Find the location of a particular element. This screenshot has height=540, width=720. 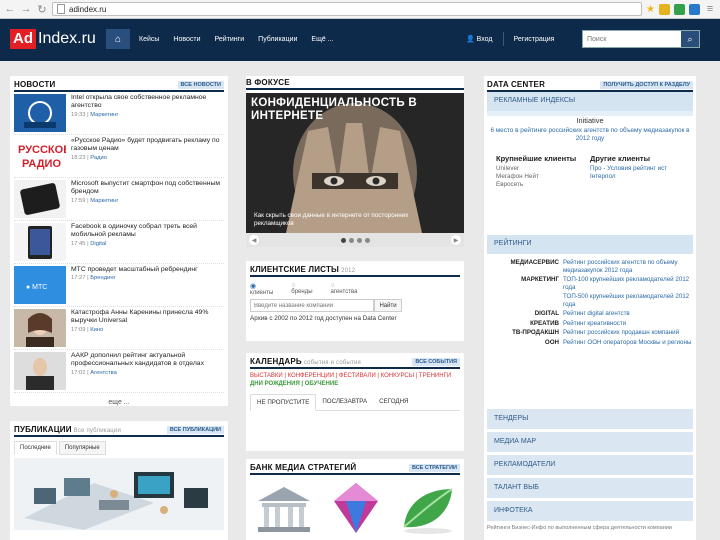

datacenter-accordion: ТЕНДЕРЫ is located at coordinates (590, 419).